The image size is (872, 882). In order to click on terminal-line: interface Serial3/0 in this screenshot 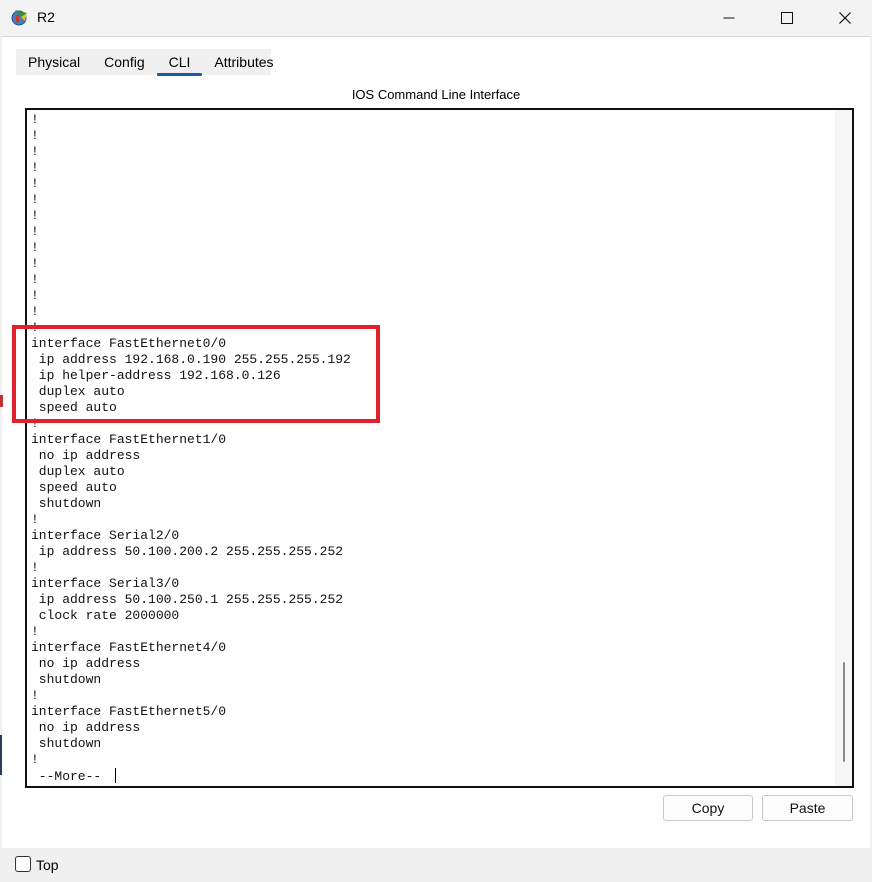, I will do `click(105, 583)`.